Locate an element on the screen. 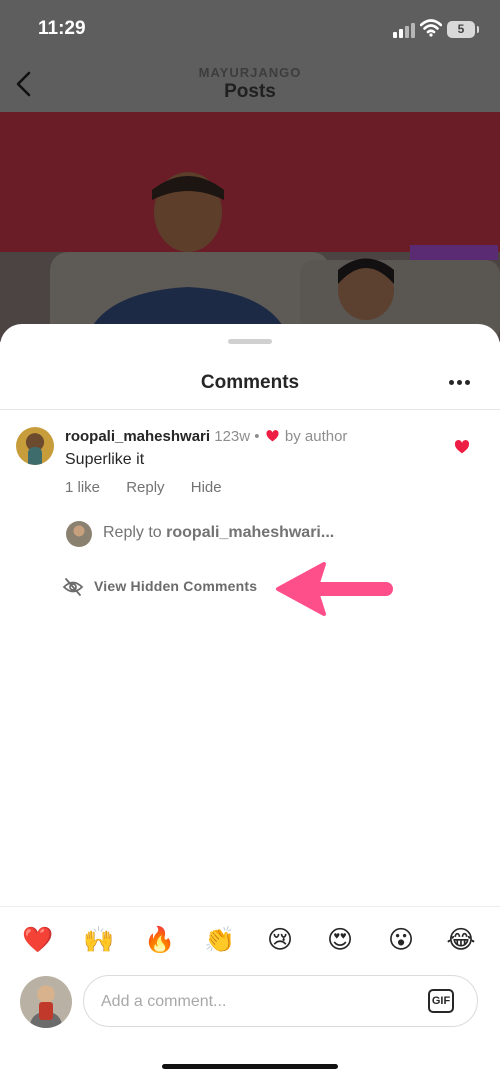 The width and height of the screenshot is (500, 1080). author-liked-heart-icon is located at coordinates (272, 436).